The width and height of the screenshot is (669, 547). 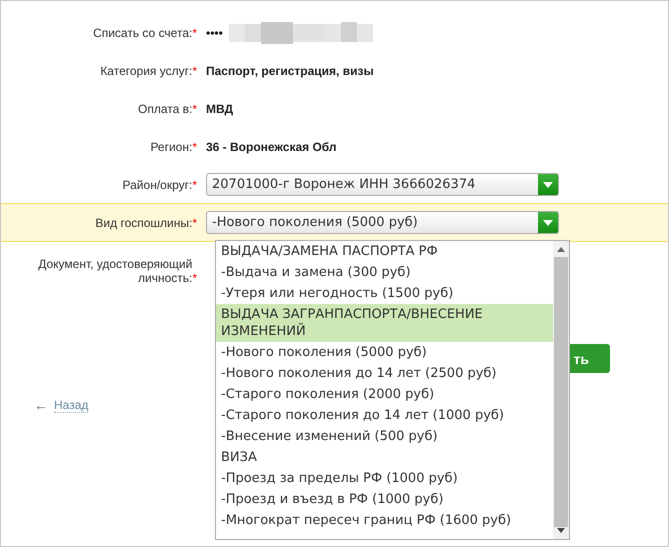 I want to click on select-field: 20701000-г Воронеж ИНН 3666026374, so click(x=382, y=184).